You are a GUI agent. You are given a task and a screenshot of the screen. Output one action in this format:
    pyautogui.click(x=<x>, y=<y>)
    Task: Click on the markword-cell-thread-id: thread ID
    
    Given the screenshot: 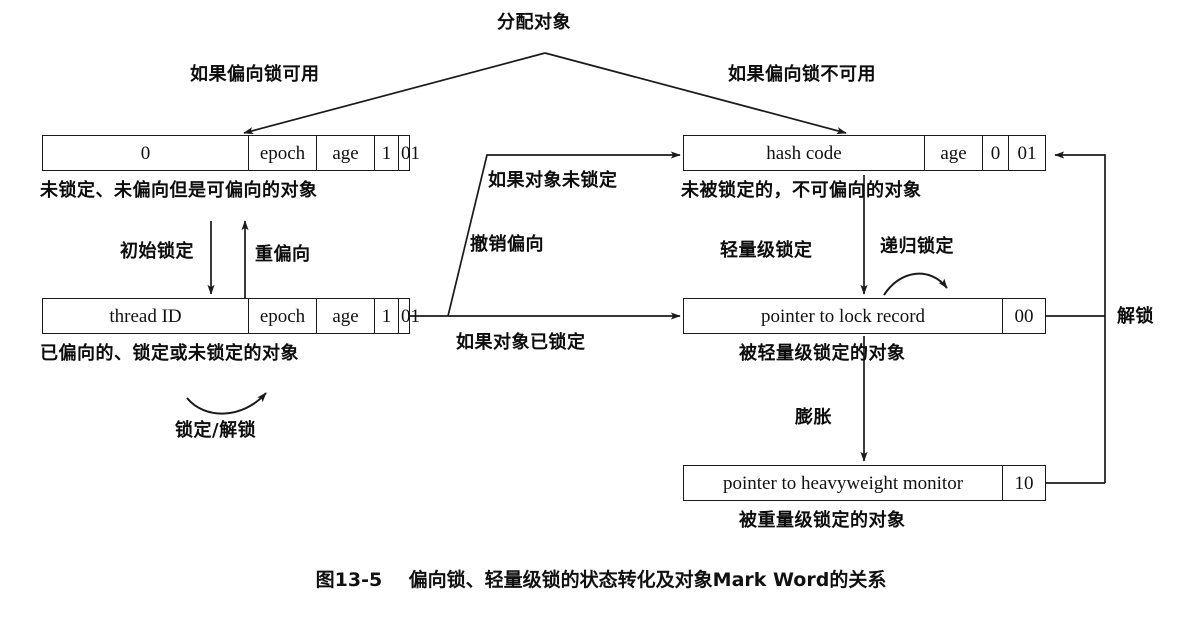 What is the action you would take?
    pyautogui.click(x=146, y=316)
    